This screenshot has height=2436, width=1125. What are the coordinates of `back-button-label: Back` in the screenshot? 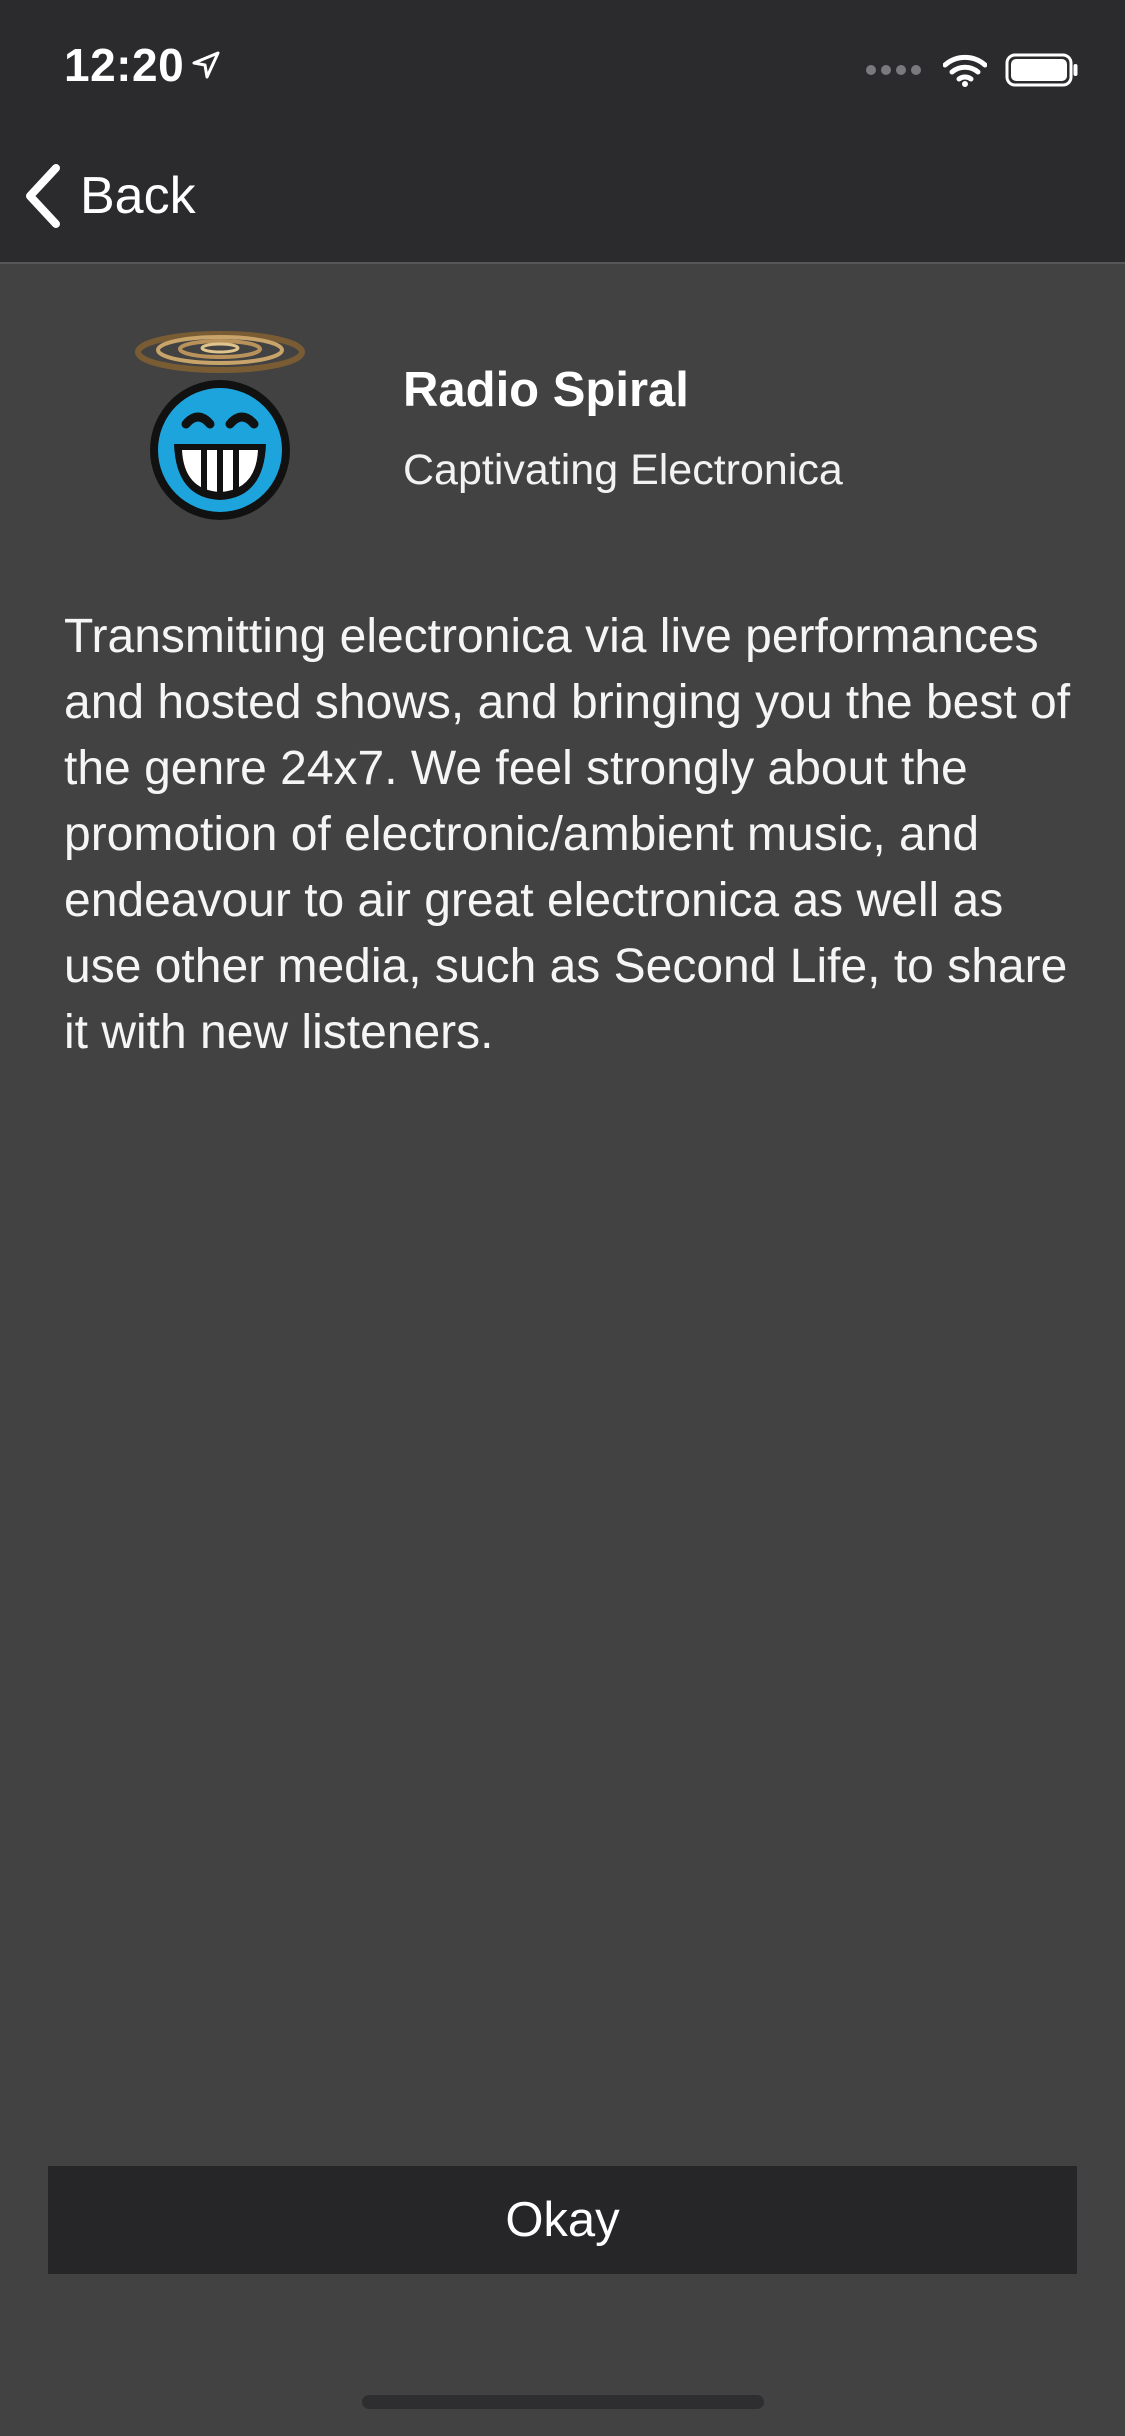 It's located at (138, 196).